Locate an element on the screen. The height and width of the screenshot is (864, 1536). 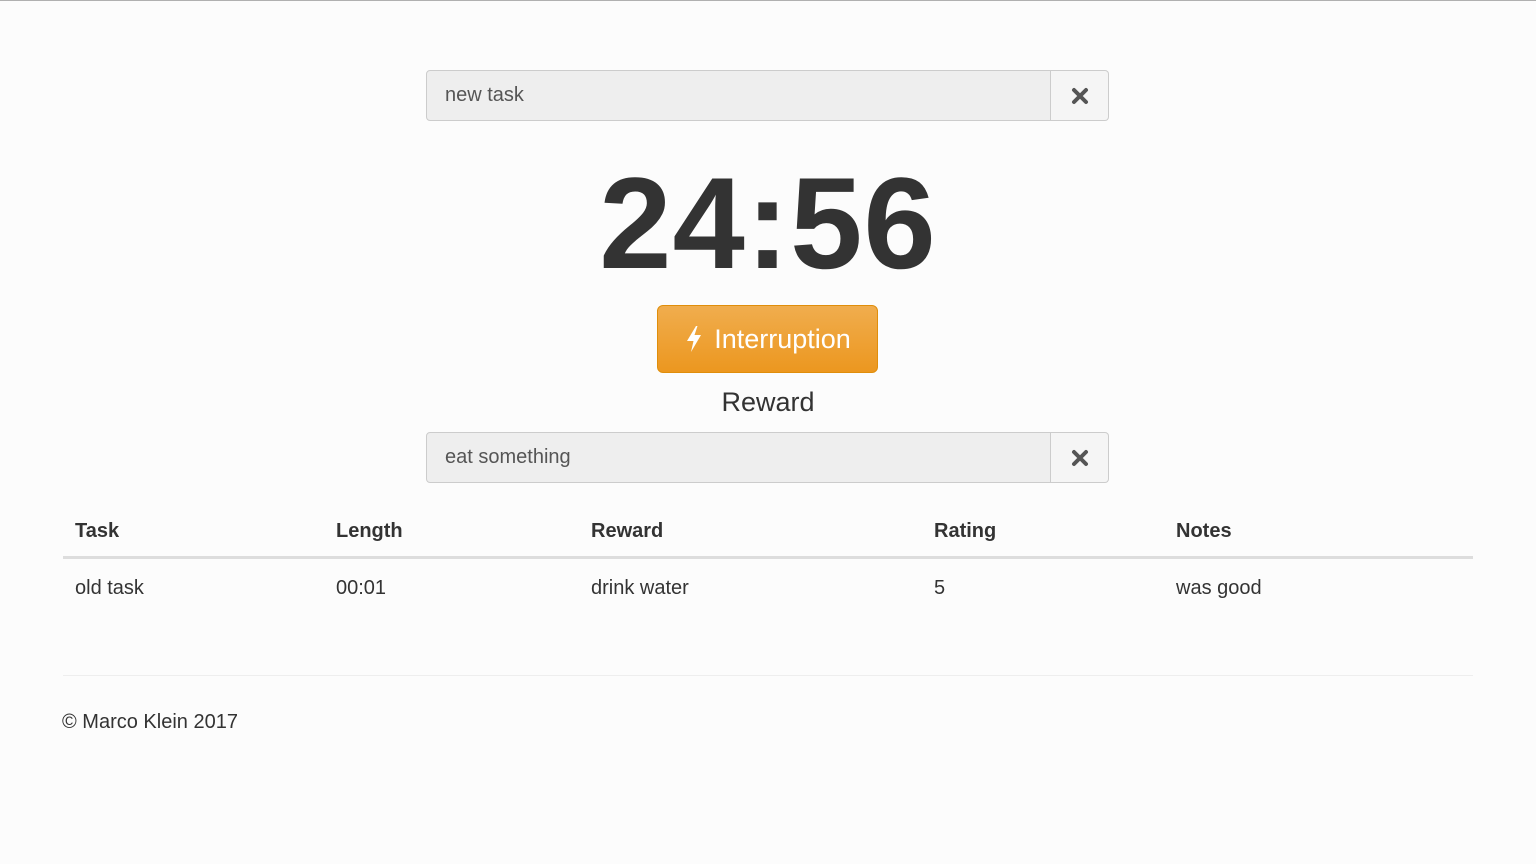
lightning-bolt-icon is located at coordinates (694, 339).